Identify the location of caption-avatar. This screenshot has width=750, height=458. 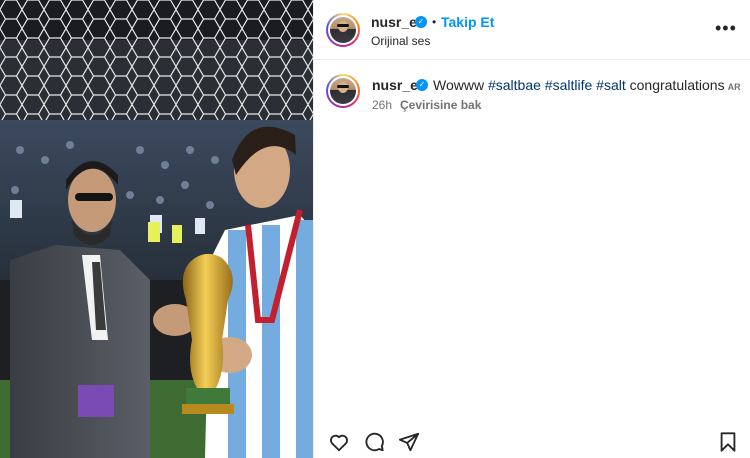
(343, 91).